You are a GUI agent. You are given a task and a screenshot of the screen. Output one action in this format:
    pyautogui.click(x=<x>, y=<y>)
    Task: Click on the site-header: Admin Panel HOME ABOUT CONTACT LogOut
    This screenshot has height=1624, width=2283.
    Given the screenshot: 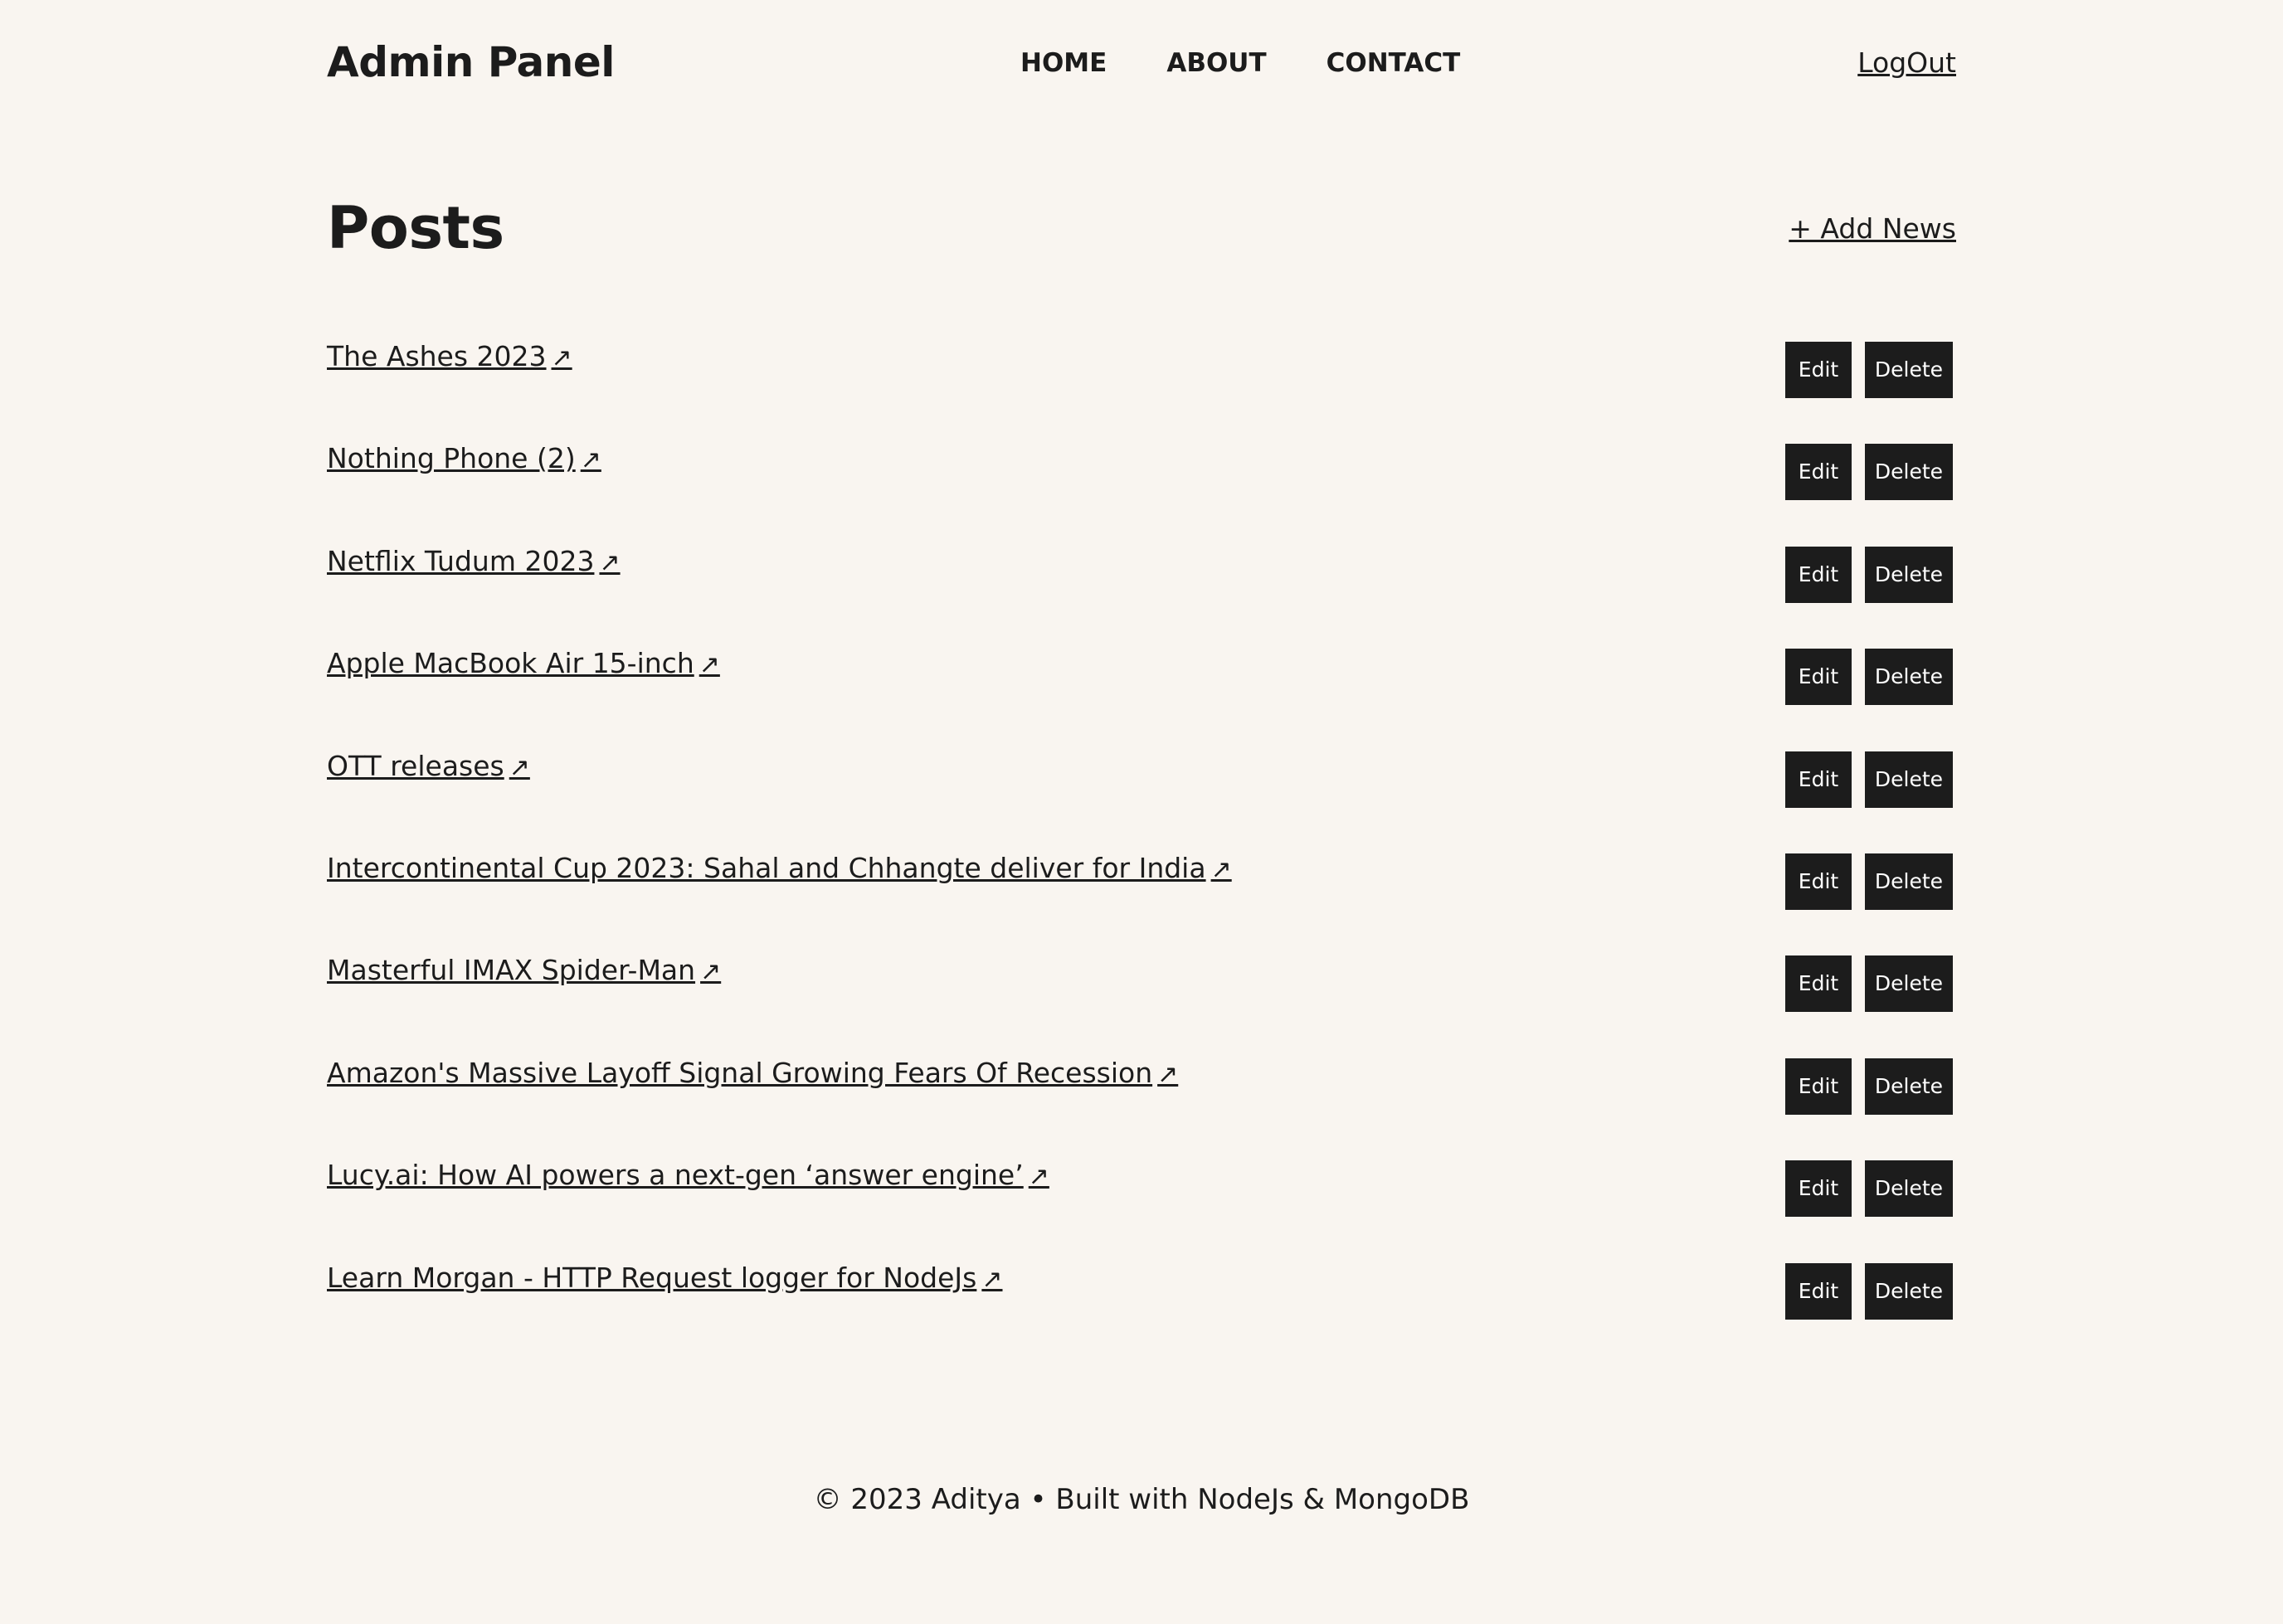 What is the action you would take?
    pyautogui.click(x=1141, y=62)
    